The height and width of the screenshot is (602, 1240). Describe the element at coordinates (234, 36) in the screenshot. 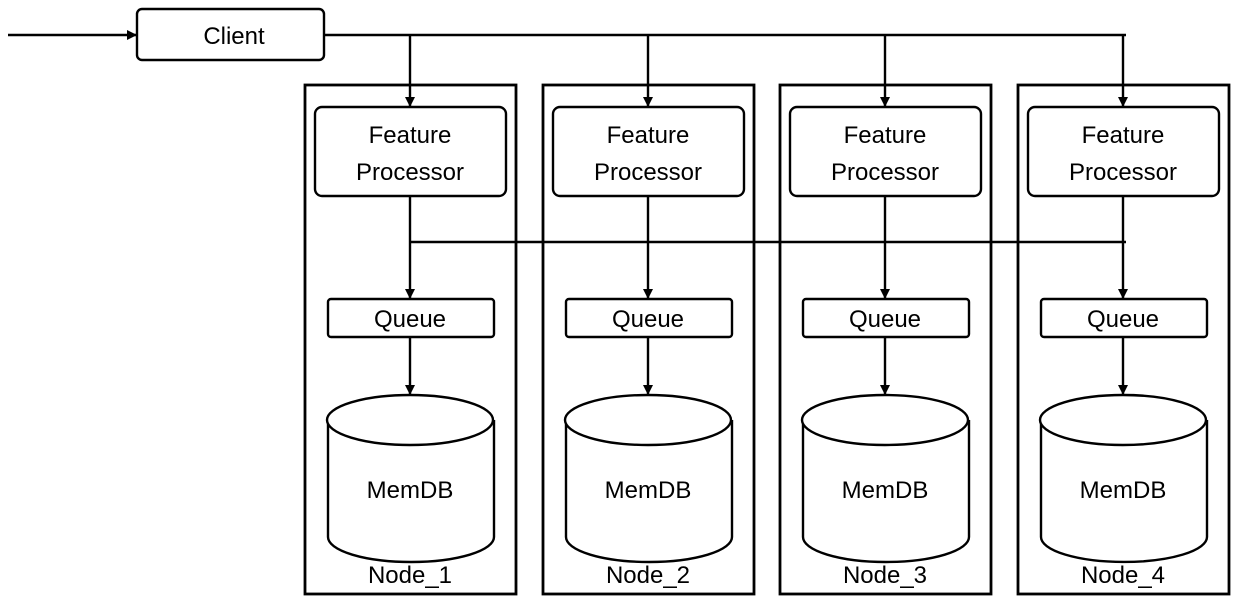

I see `client-label: Client` at that location.